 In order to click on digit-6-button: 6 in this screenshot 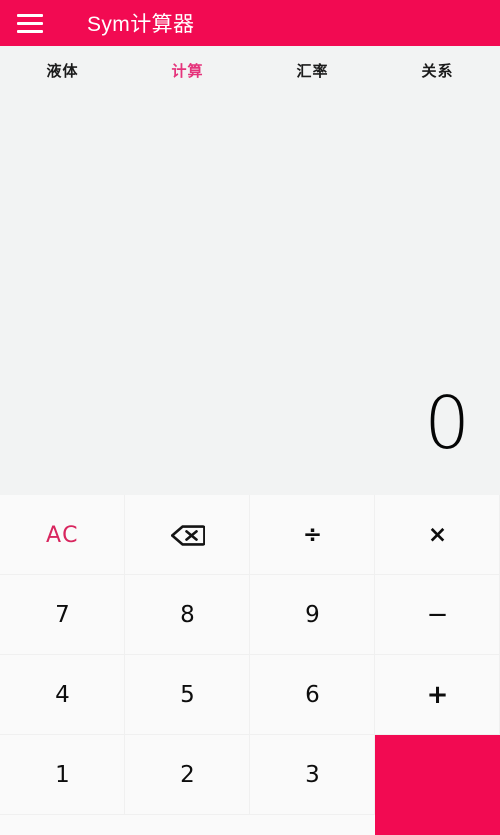, I will do `click(312, 695)`.